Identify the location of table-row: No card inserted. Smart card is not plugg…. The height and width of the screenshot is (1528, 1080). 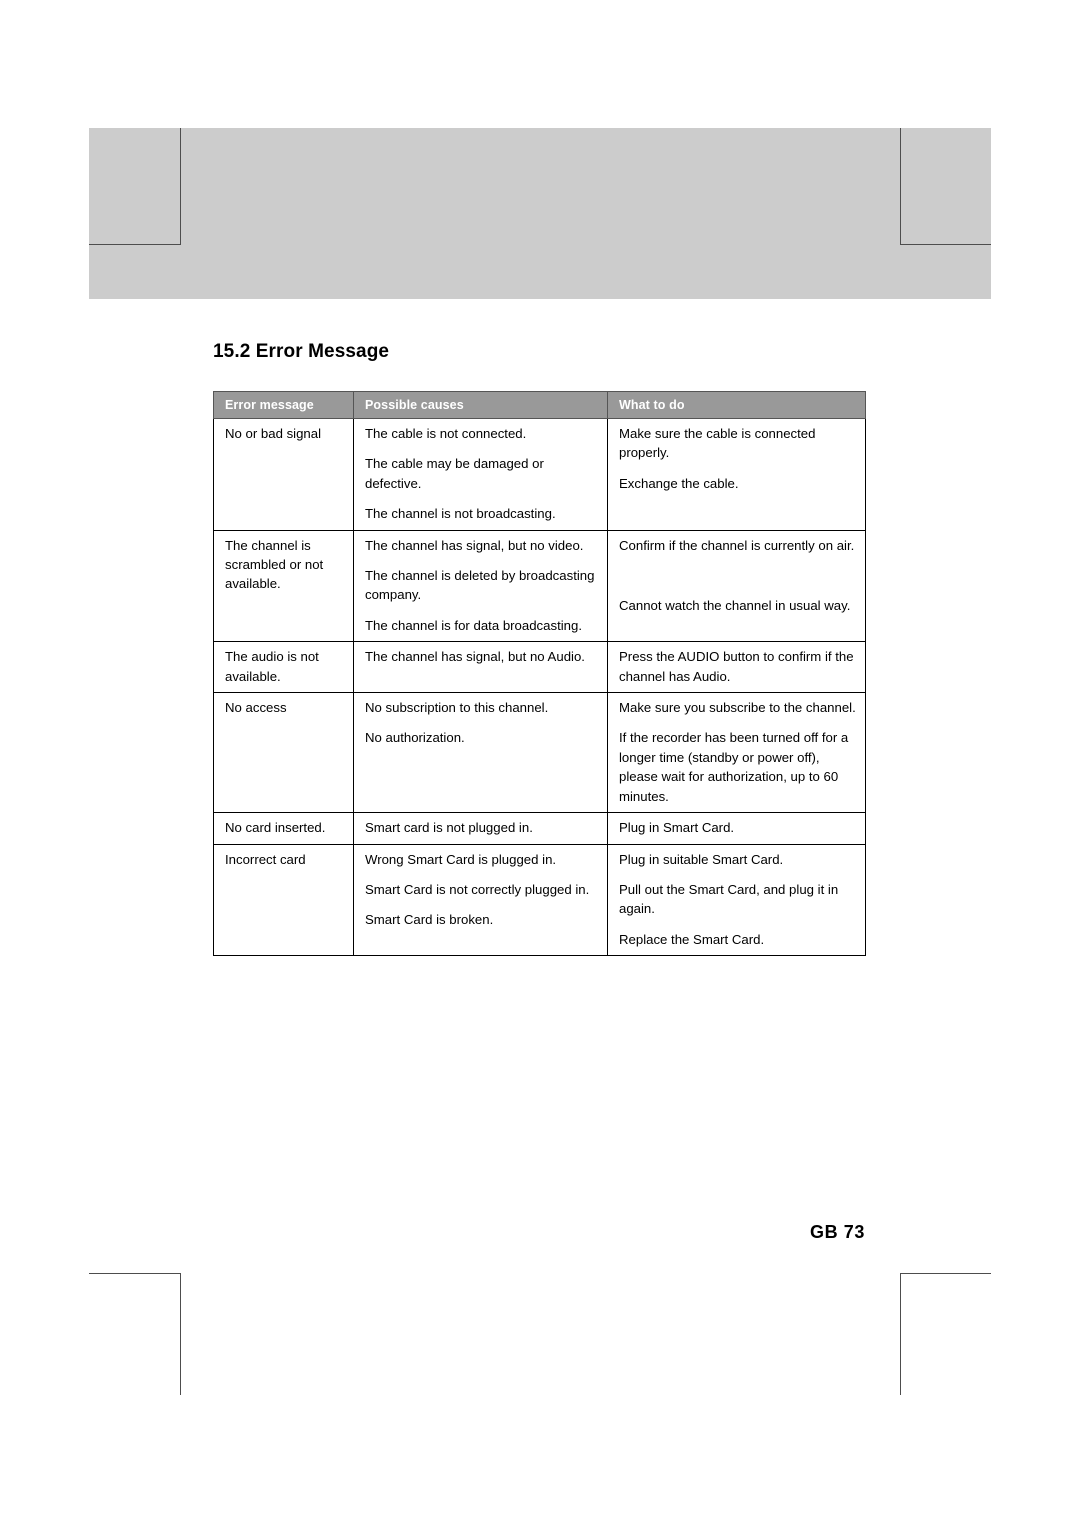
(539, 828).